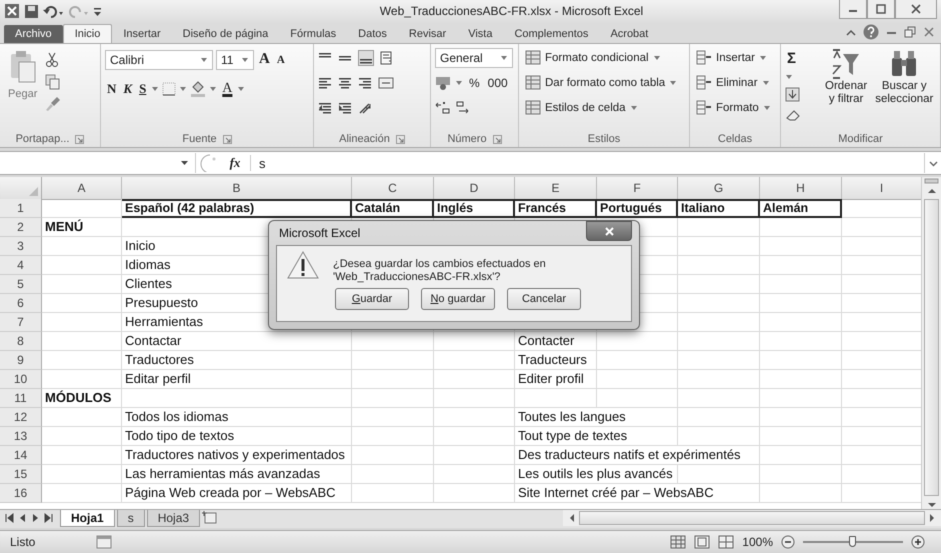 This screenshot has height=553, width=941. What do you see at coordinates (918, 542) in the screenshot?
I see `zoom-in-icon` at bounding box center [918, 542].